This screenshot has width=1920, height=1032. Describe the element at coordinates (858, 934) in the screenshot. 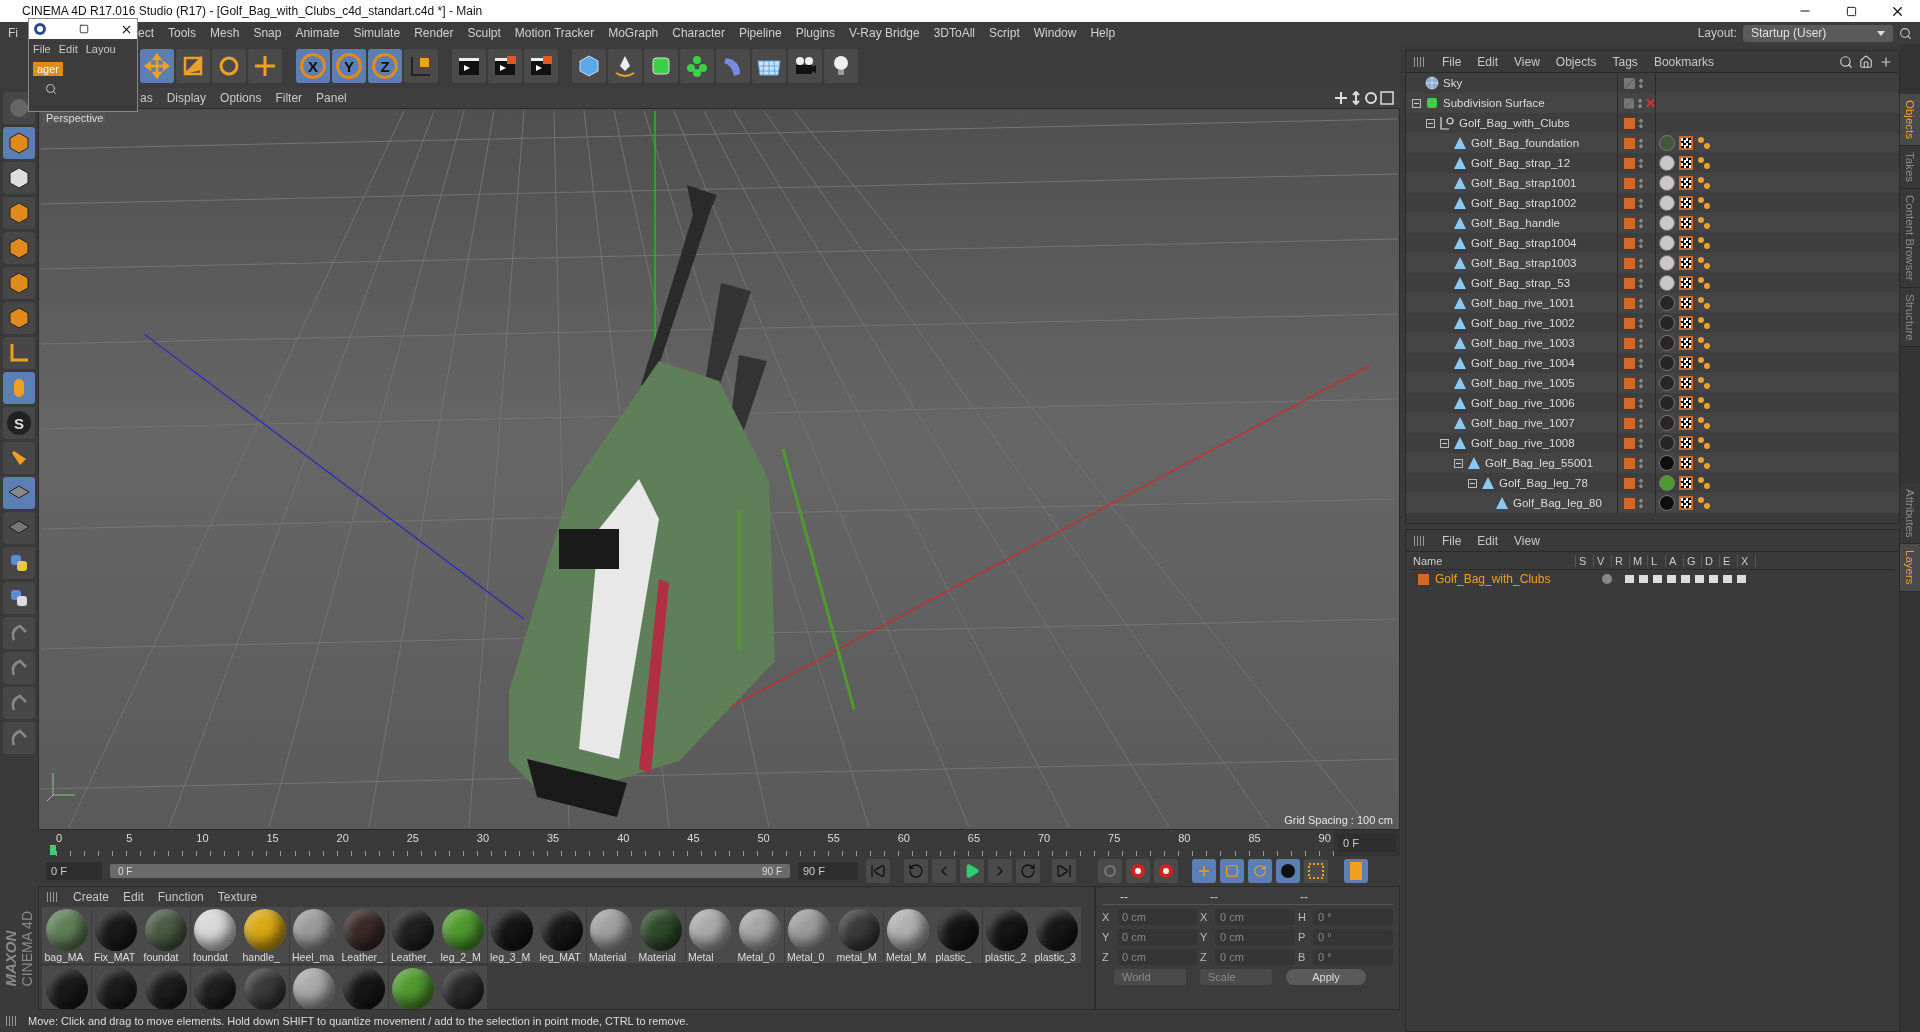

I see `material-swatch: metal_M` at that location.